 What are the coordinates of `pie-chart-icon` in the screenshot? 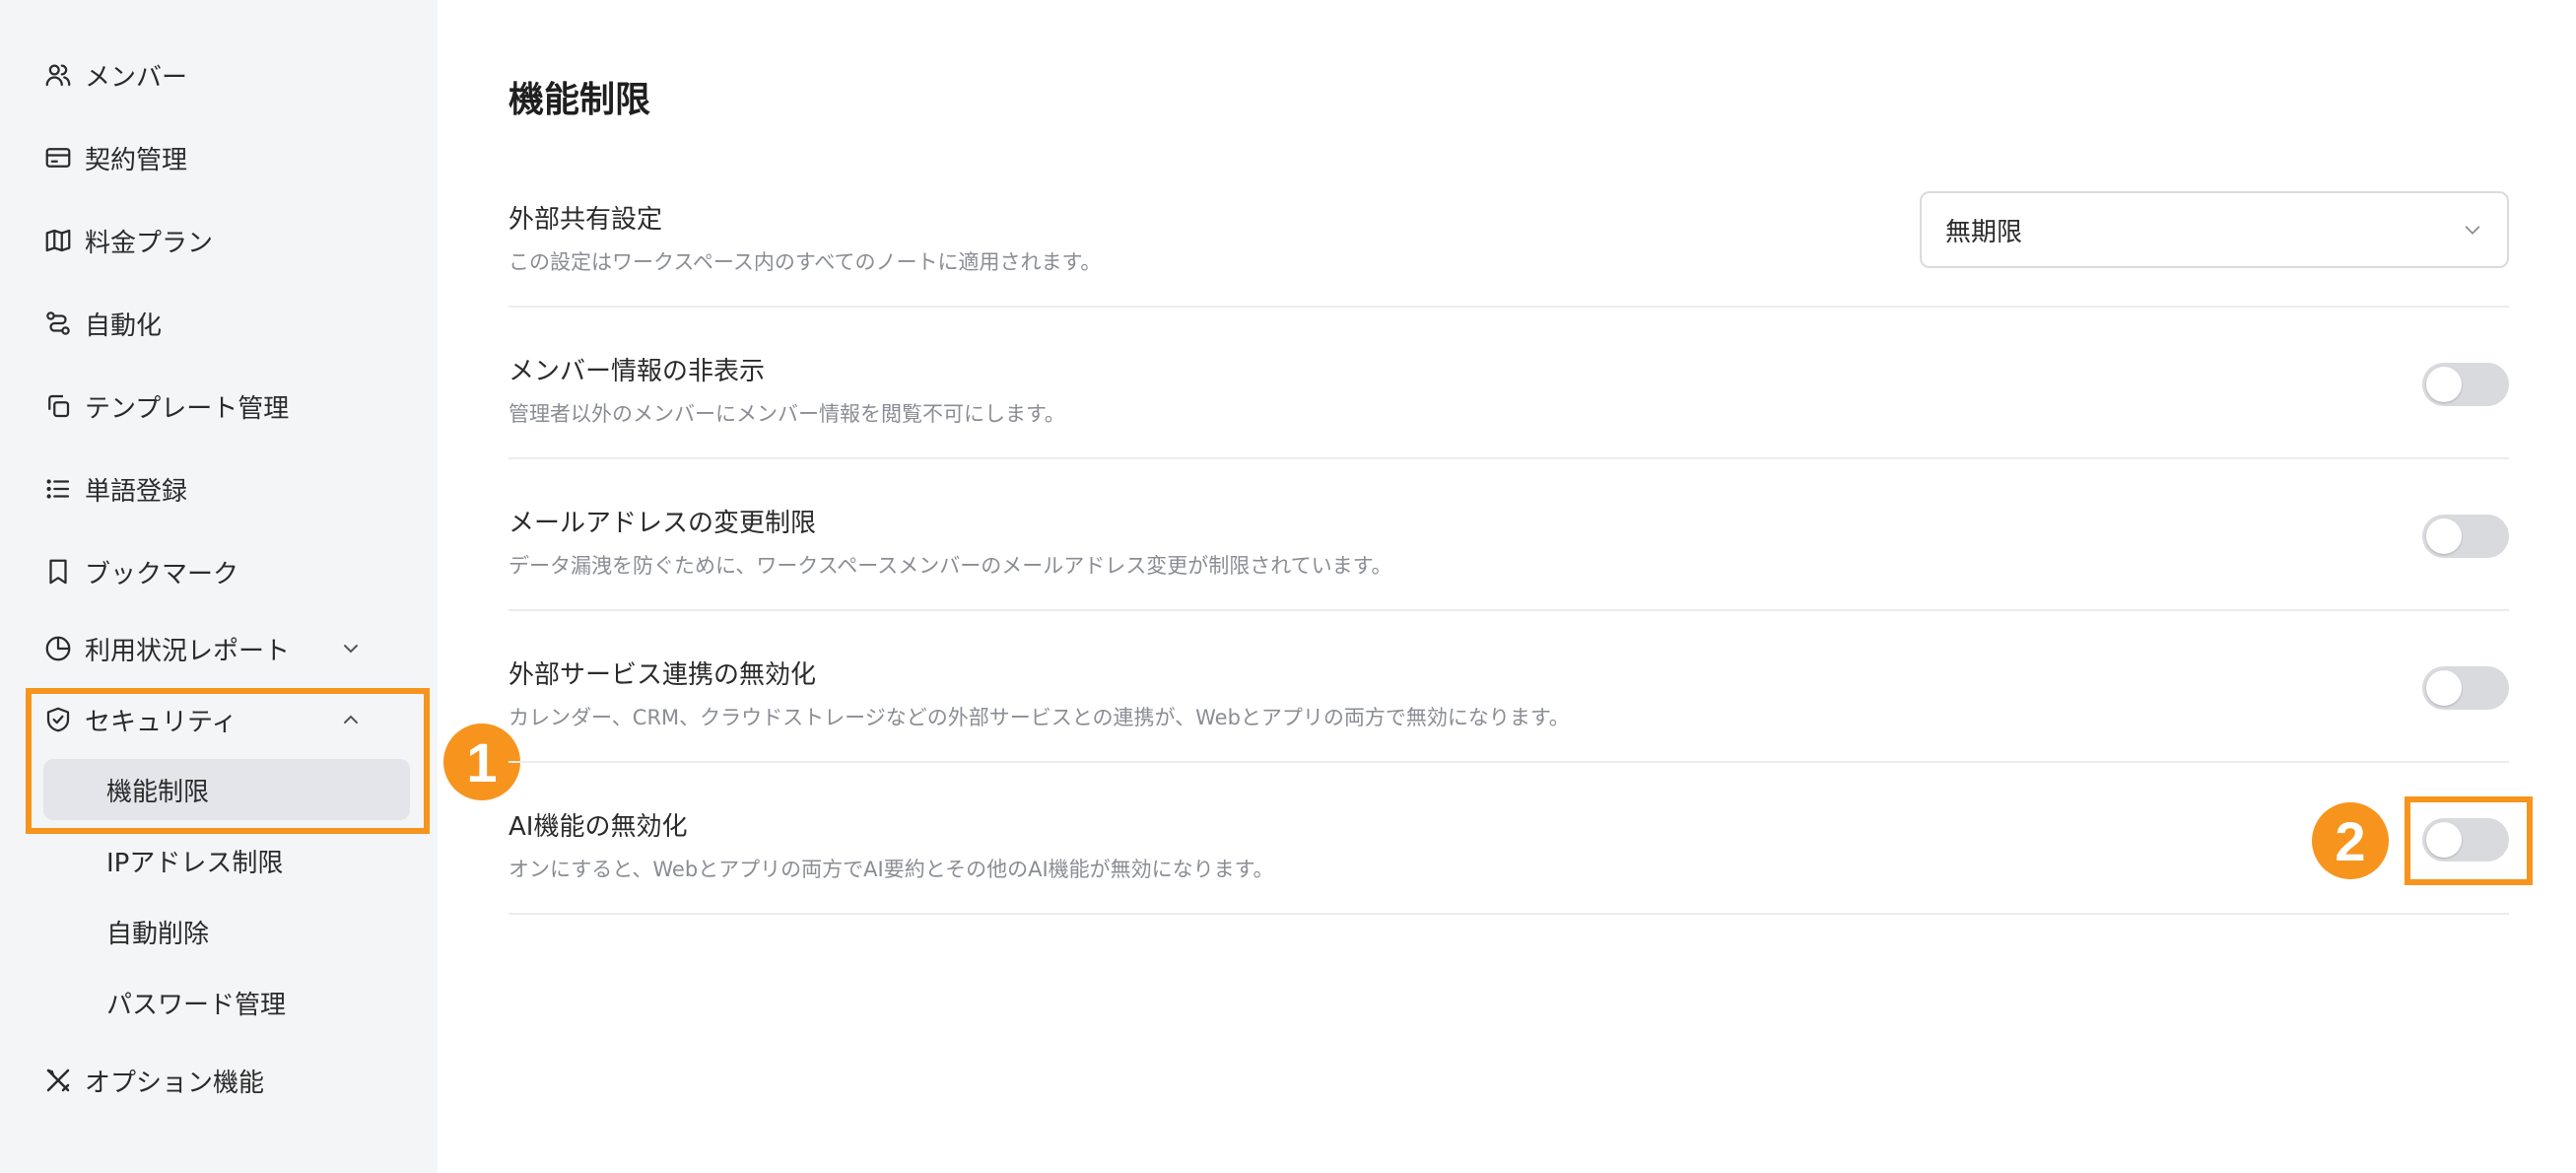 It's located at (58, 649).